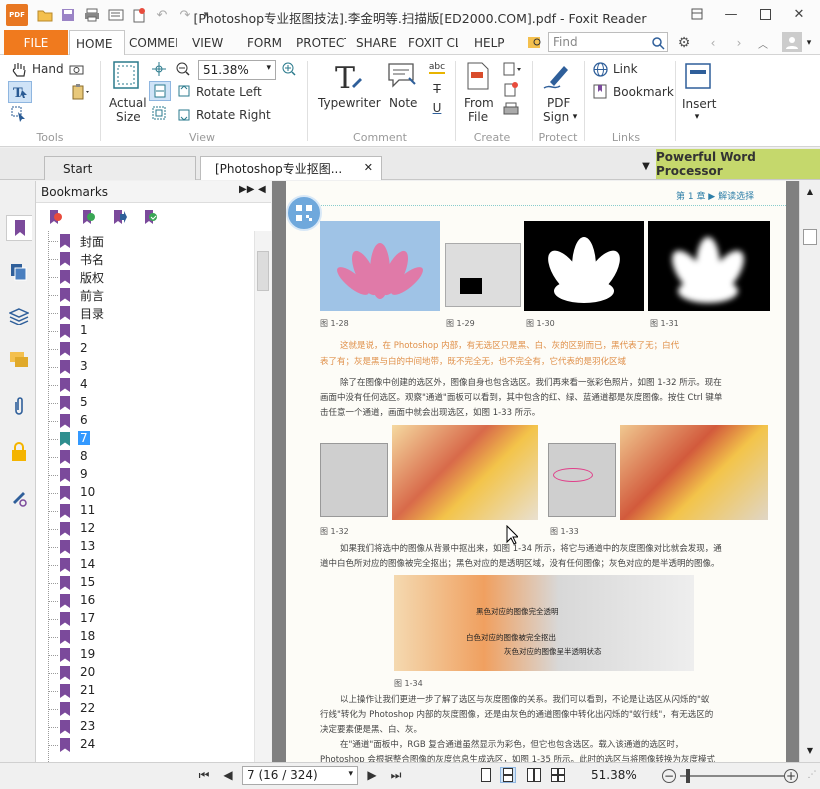 The height and width of the screenshot is (789, 820). Describe the element at coordinates (600, 69) in the screenshot. I see `link-globe-icon` at that location.